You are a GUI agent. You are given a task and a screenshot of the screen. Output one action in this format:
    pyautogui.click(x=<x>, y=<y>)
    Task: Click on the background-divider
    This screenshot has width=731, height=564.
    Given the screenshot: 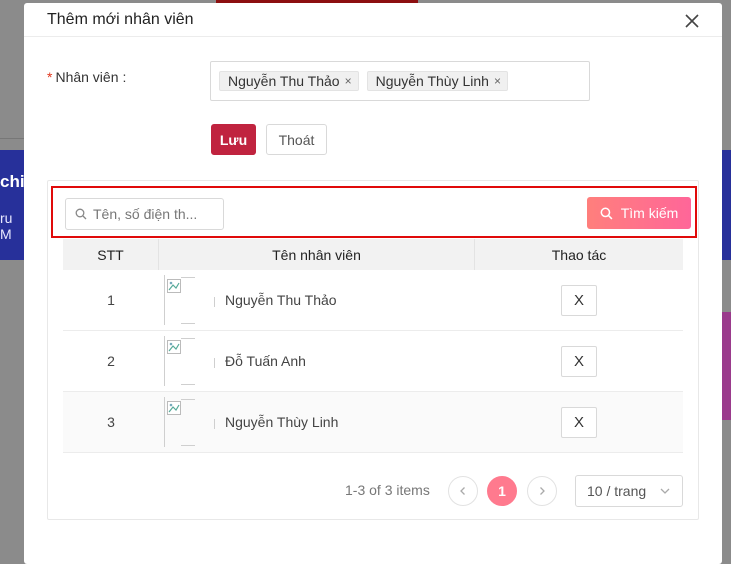 What is the action you would take?
    pyautogui.click(x=12, y=138)
    